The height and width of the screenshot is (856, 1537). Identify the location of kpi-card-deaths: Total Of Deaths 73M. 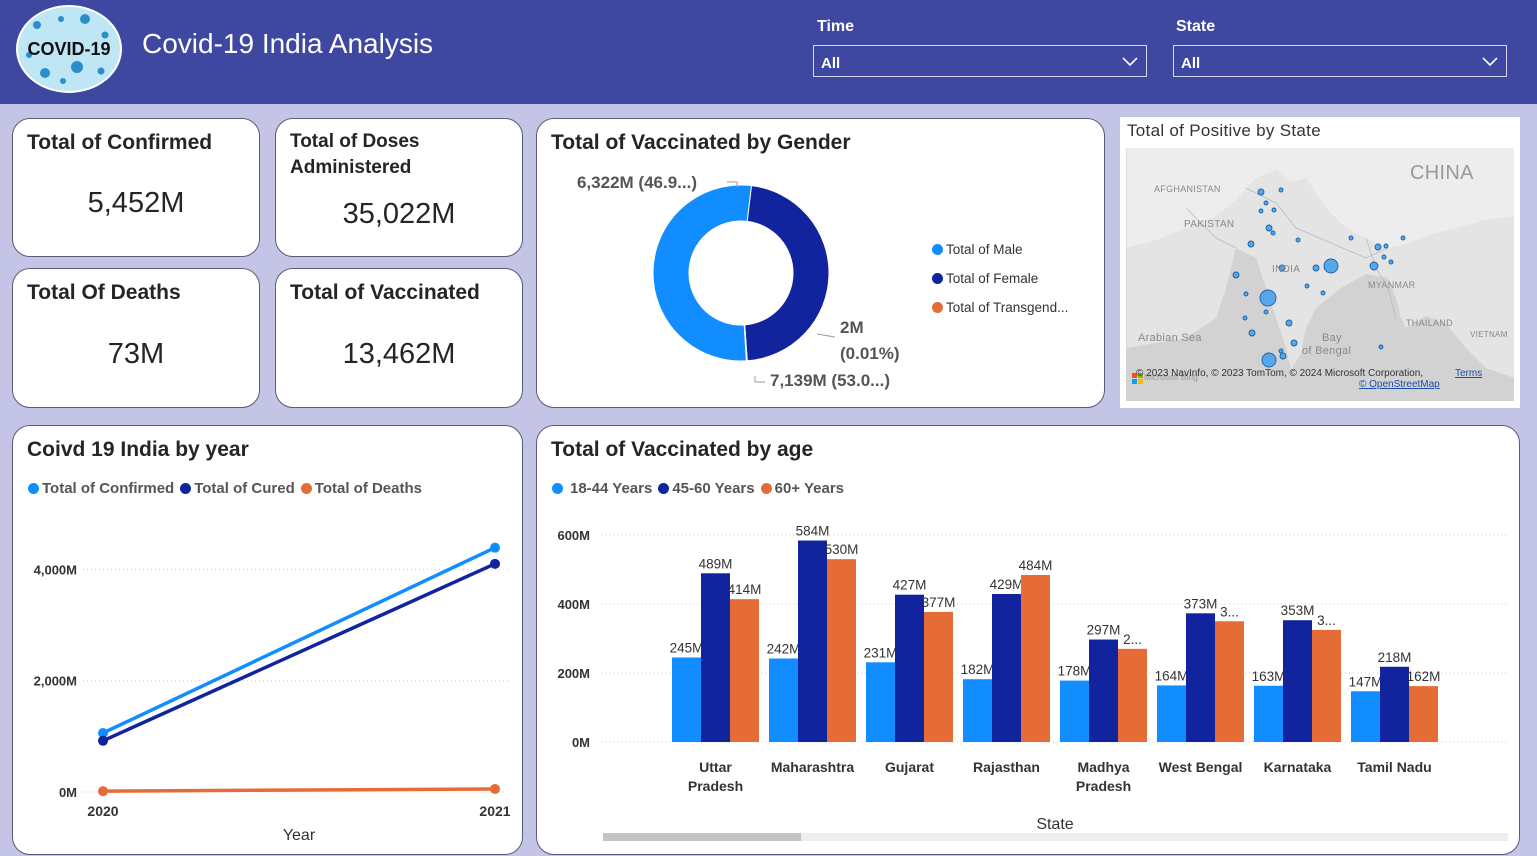
(136, 338).